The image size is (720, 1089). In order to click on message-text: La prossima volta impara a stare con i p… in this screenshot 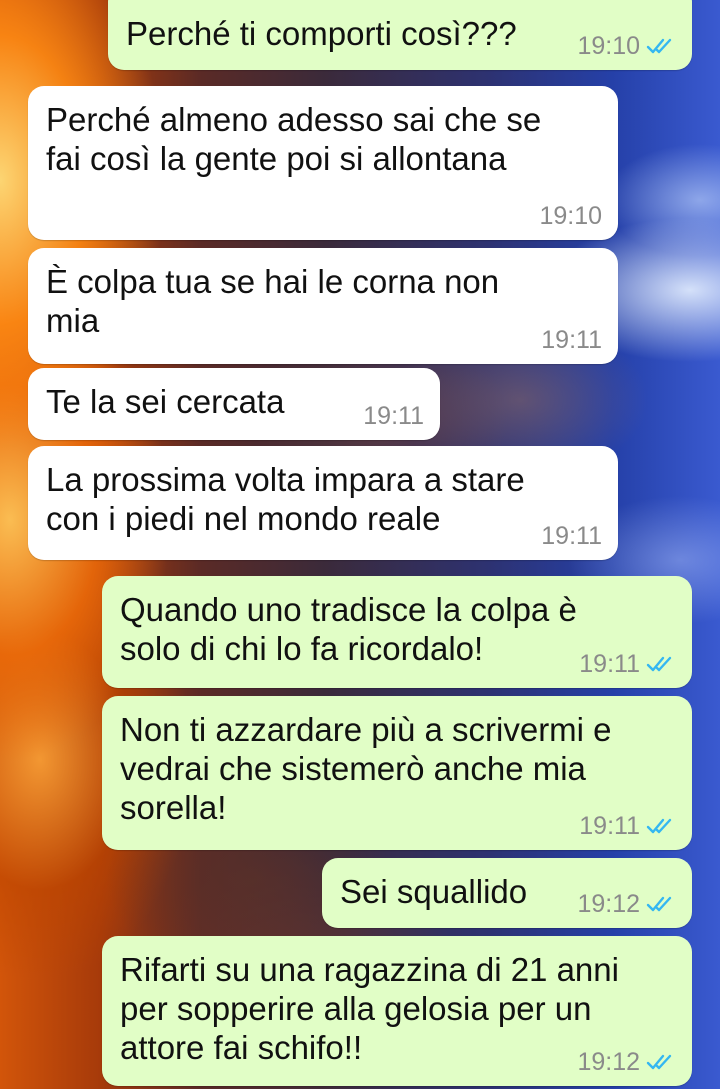, I will do `click(285, 499)`.